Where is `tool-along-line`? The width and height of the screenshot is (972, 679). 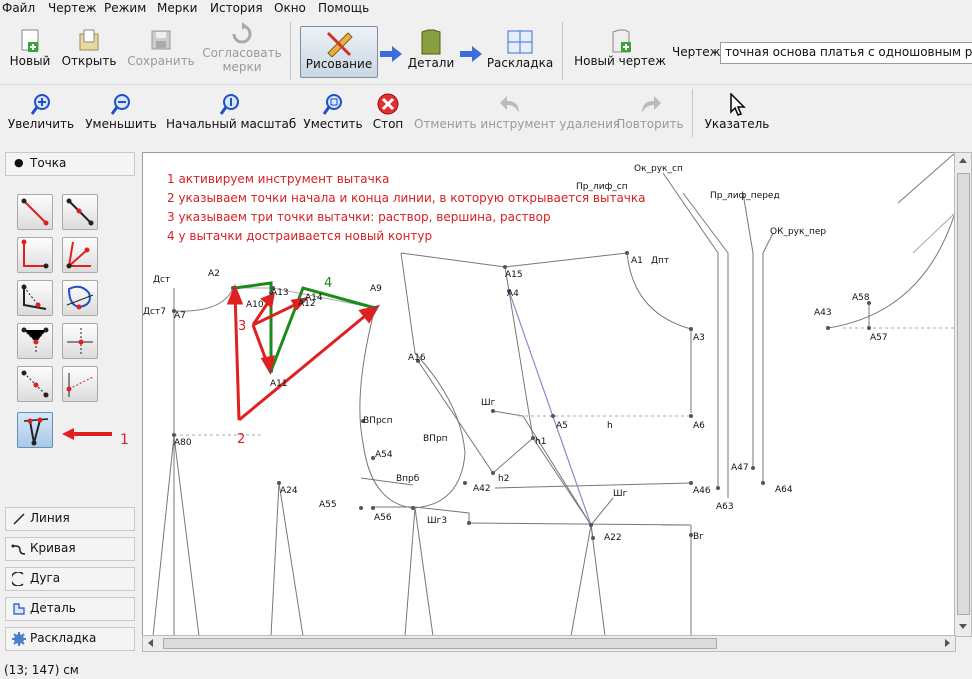
tool-along-line is located at coordinates (80, 212).